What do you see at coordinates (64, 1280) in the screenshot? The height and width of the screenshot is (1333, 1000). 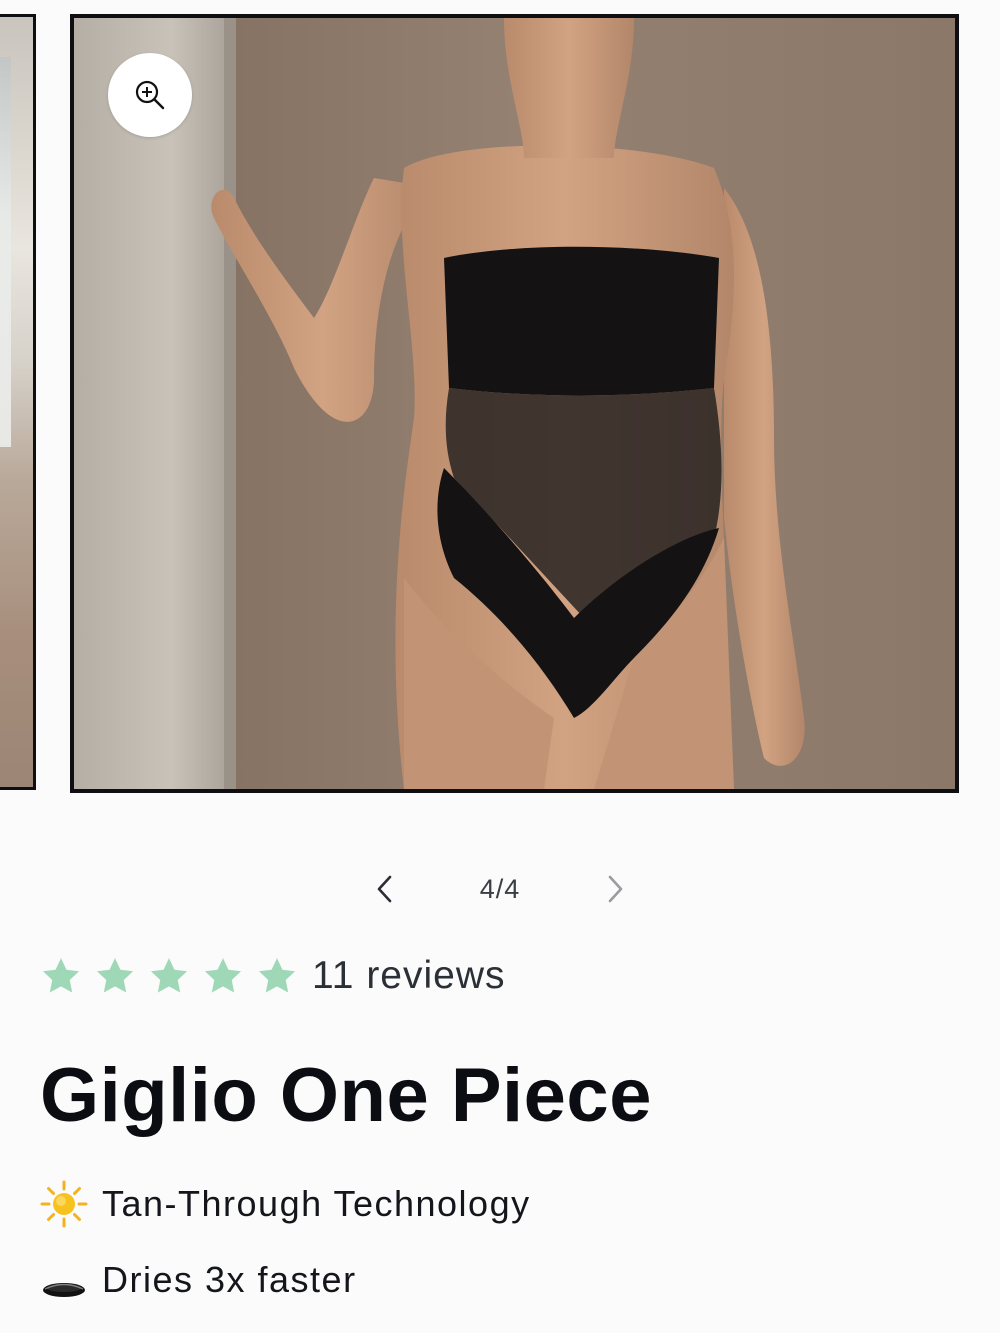 I see `hole-icon` at bounding box center [64, 1280].